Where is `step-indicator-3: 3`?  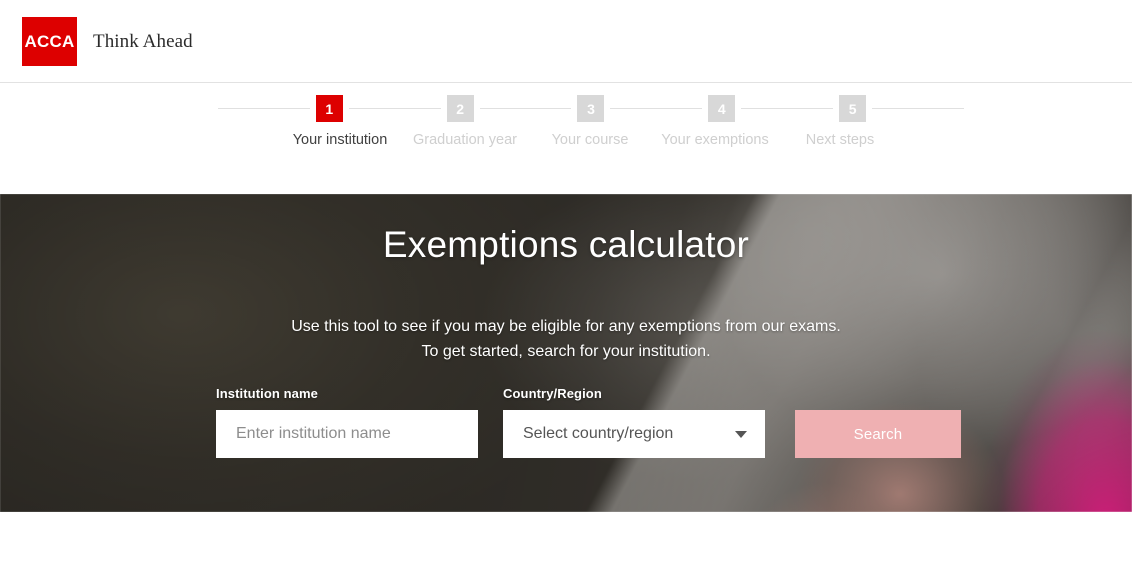
step-indicator-3: 3 is located at coordinates (591, 108).